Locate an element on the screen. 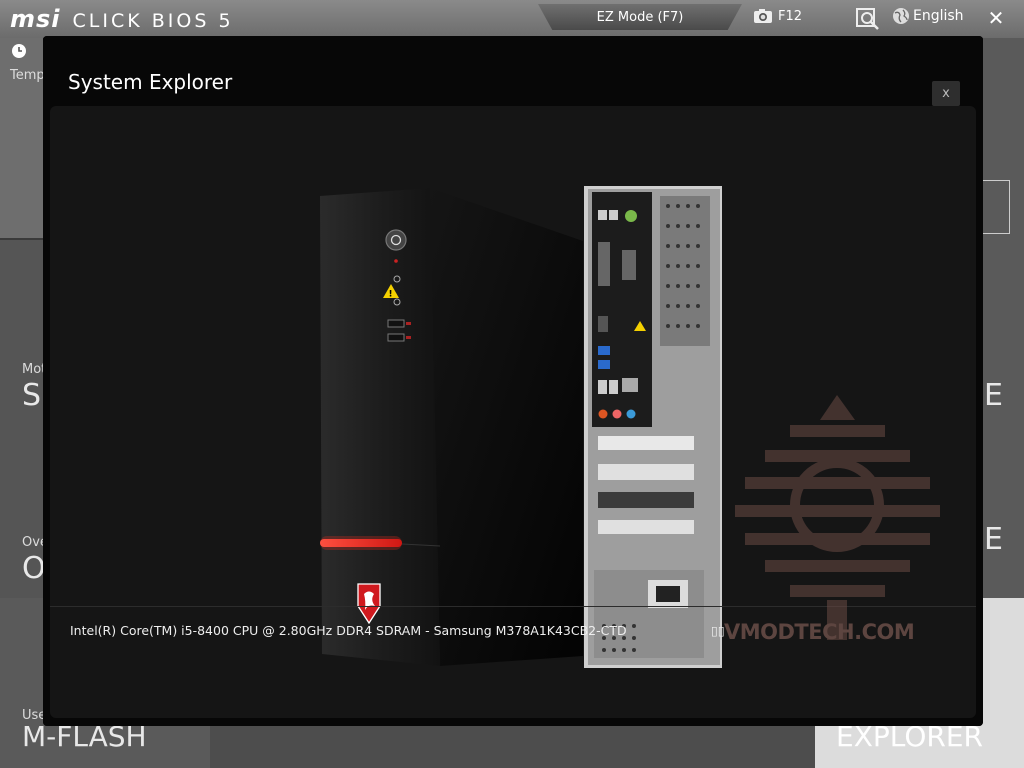  screenshot-button: F12 is located at coordinates (777, 16).